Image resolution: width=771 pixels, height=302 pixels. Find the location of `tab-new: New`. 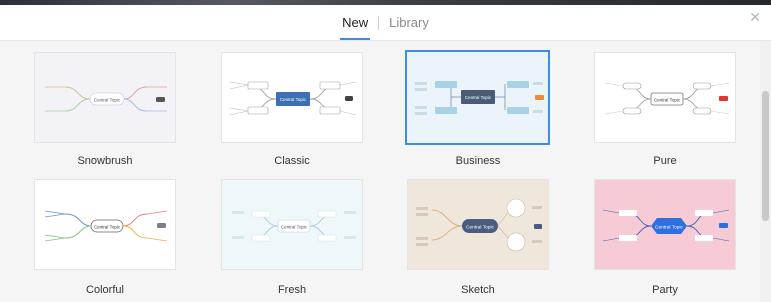

tab-new: New is located at coordinates (355, 23).